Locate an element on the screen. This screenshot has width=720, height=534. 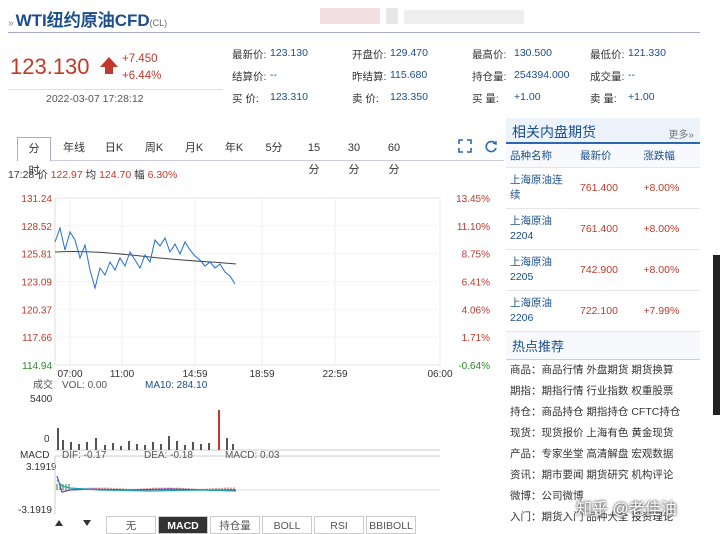
futures-price: 761.400 is located at coordinates (608, 229).